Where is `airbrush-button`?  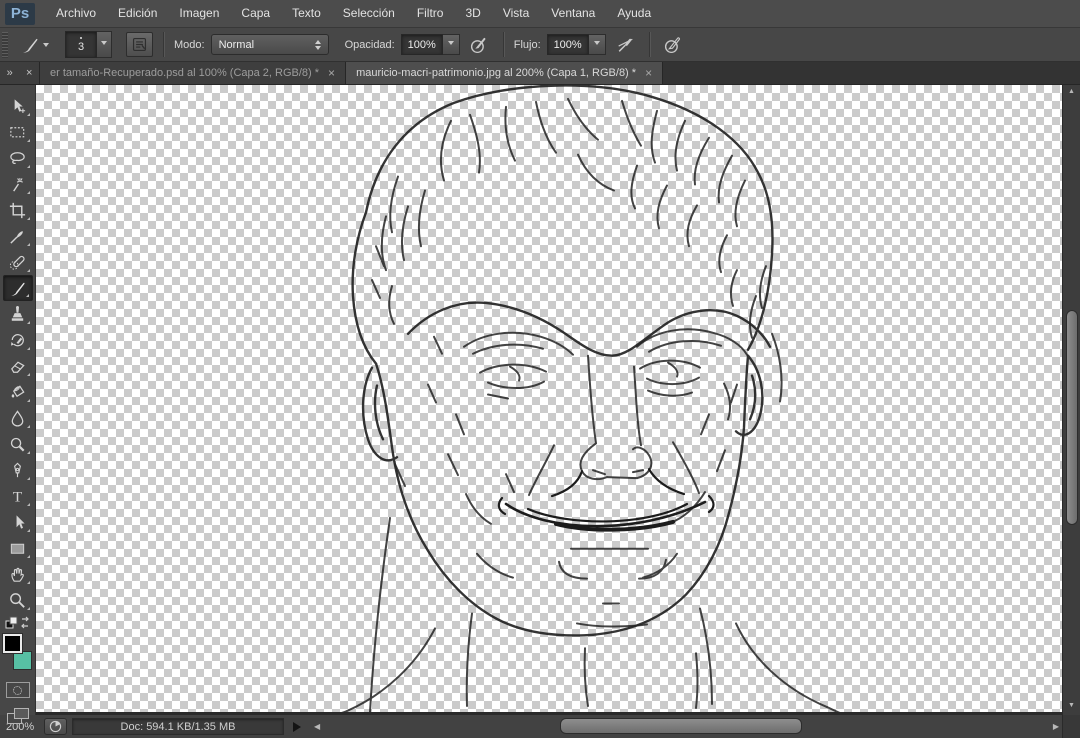
airbrush-button is located at coordinates (625, 44).